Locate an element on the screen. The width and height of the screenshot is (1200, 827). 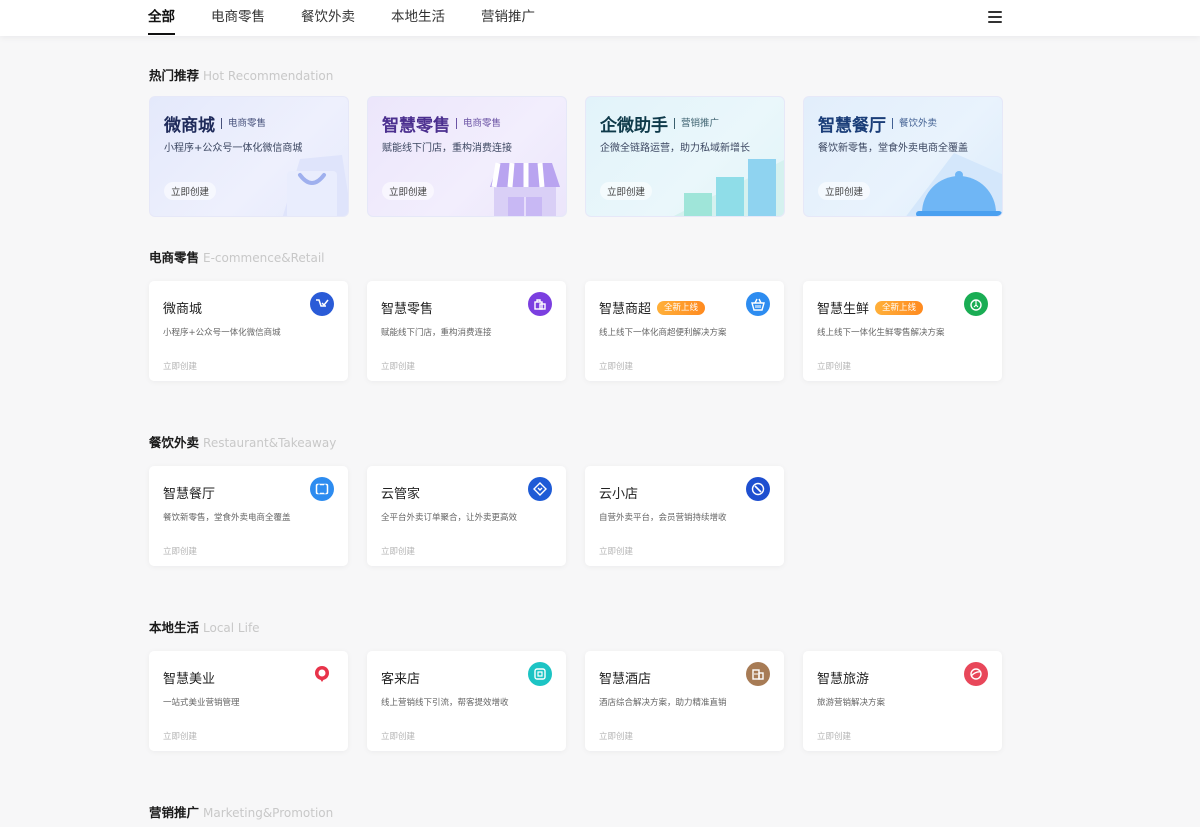
tab-restaurant: 餐饮外卖 is located at coordinates (328, 18).